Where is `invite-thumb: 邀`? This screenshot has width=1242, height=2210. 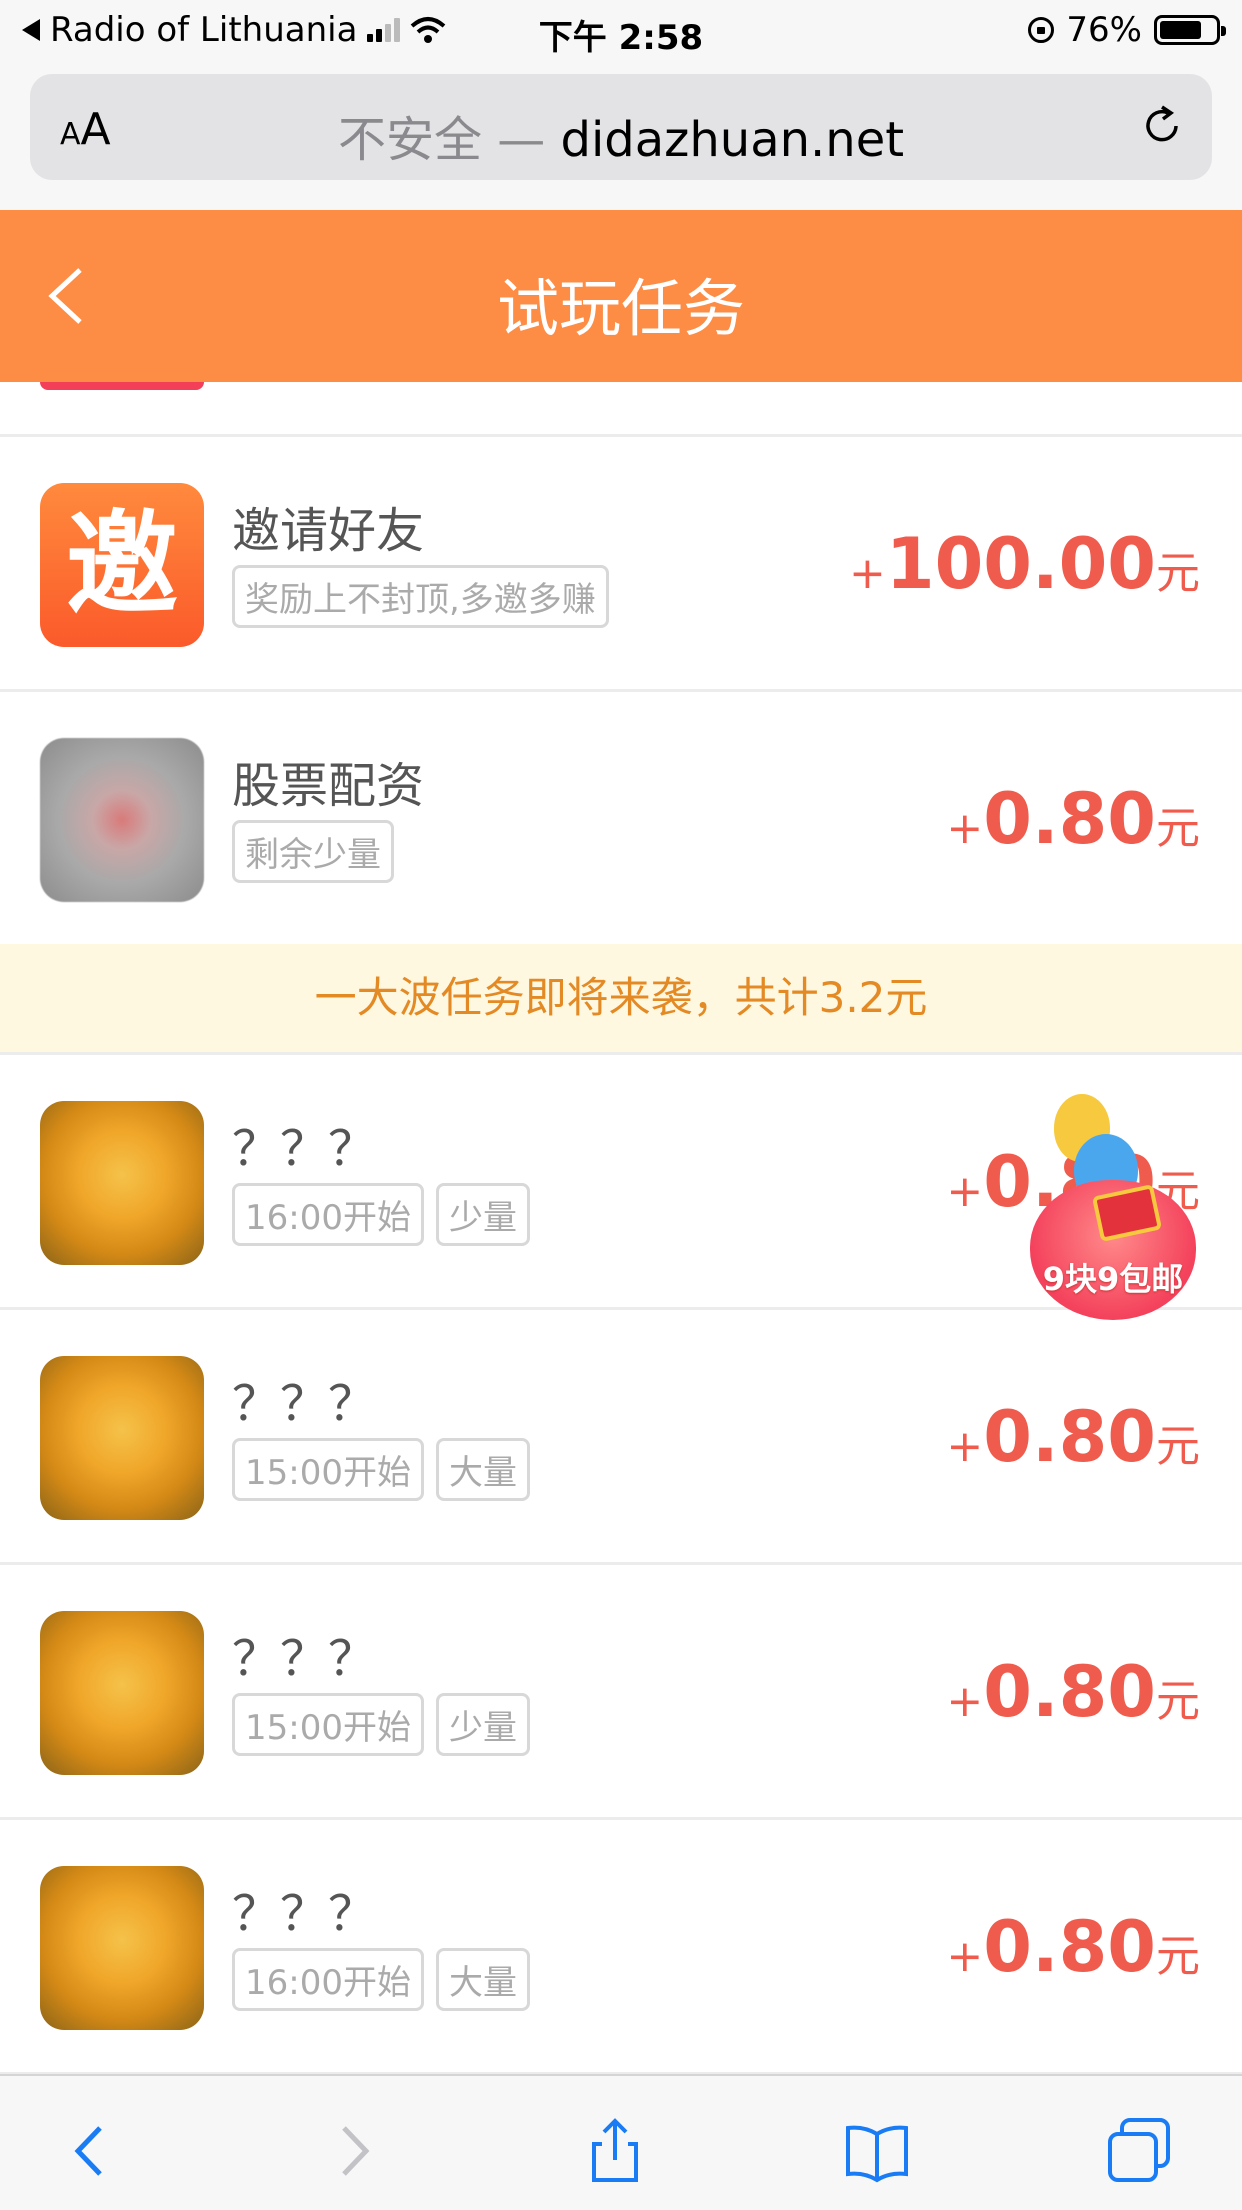 invite-thumb: 邀 is located at coordinates (122, 565).